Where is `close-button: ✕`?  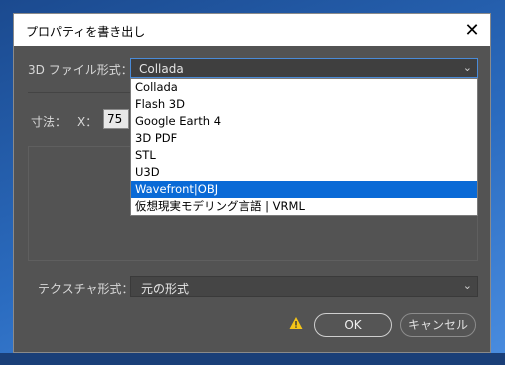 close-button: ✕ is located at coordinates (472, 30).